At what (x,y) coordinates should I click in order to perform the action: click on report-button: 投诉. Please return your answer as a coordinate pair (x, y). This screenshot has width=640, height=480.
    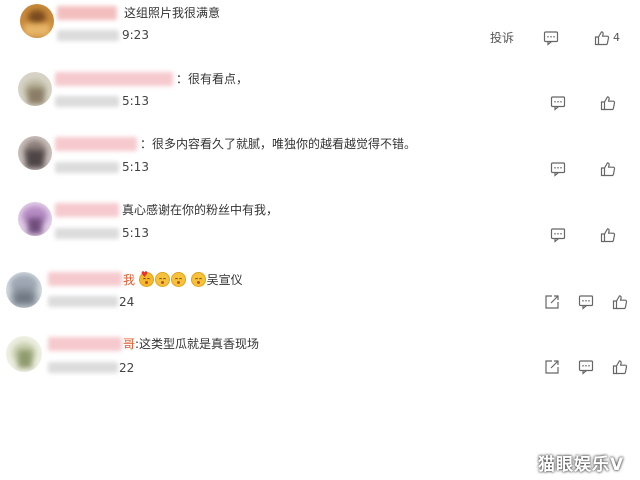
    Looking at the image, I should click on (502, 38).